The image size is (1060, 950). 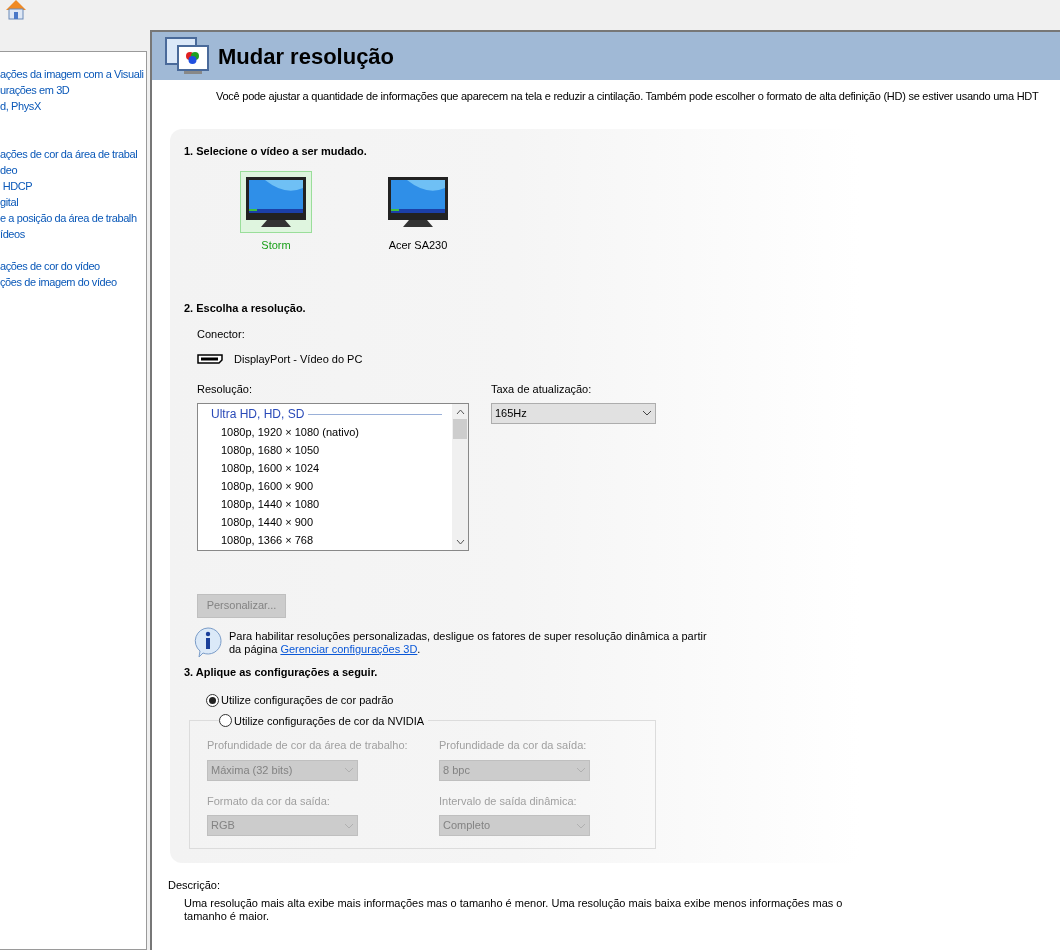 What do you see at coordinates (73, 202) in the screenshot?
I see `sidebar-link: gital` at bounding box center [73, 202].